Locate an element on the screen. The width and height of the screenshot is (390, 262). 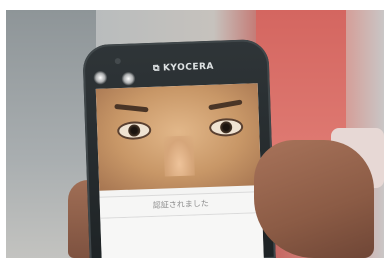
eye-left is located at coordinates (134, 130).